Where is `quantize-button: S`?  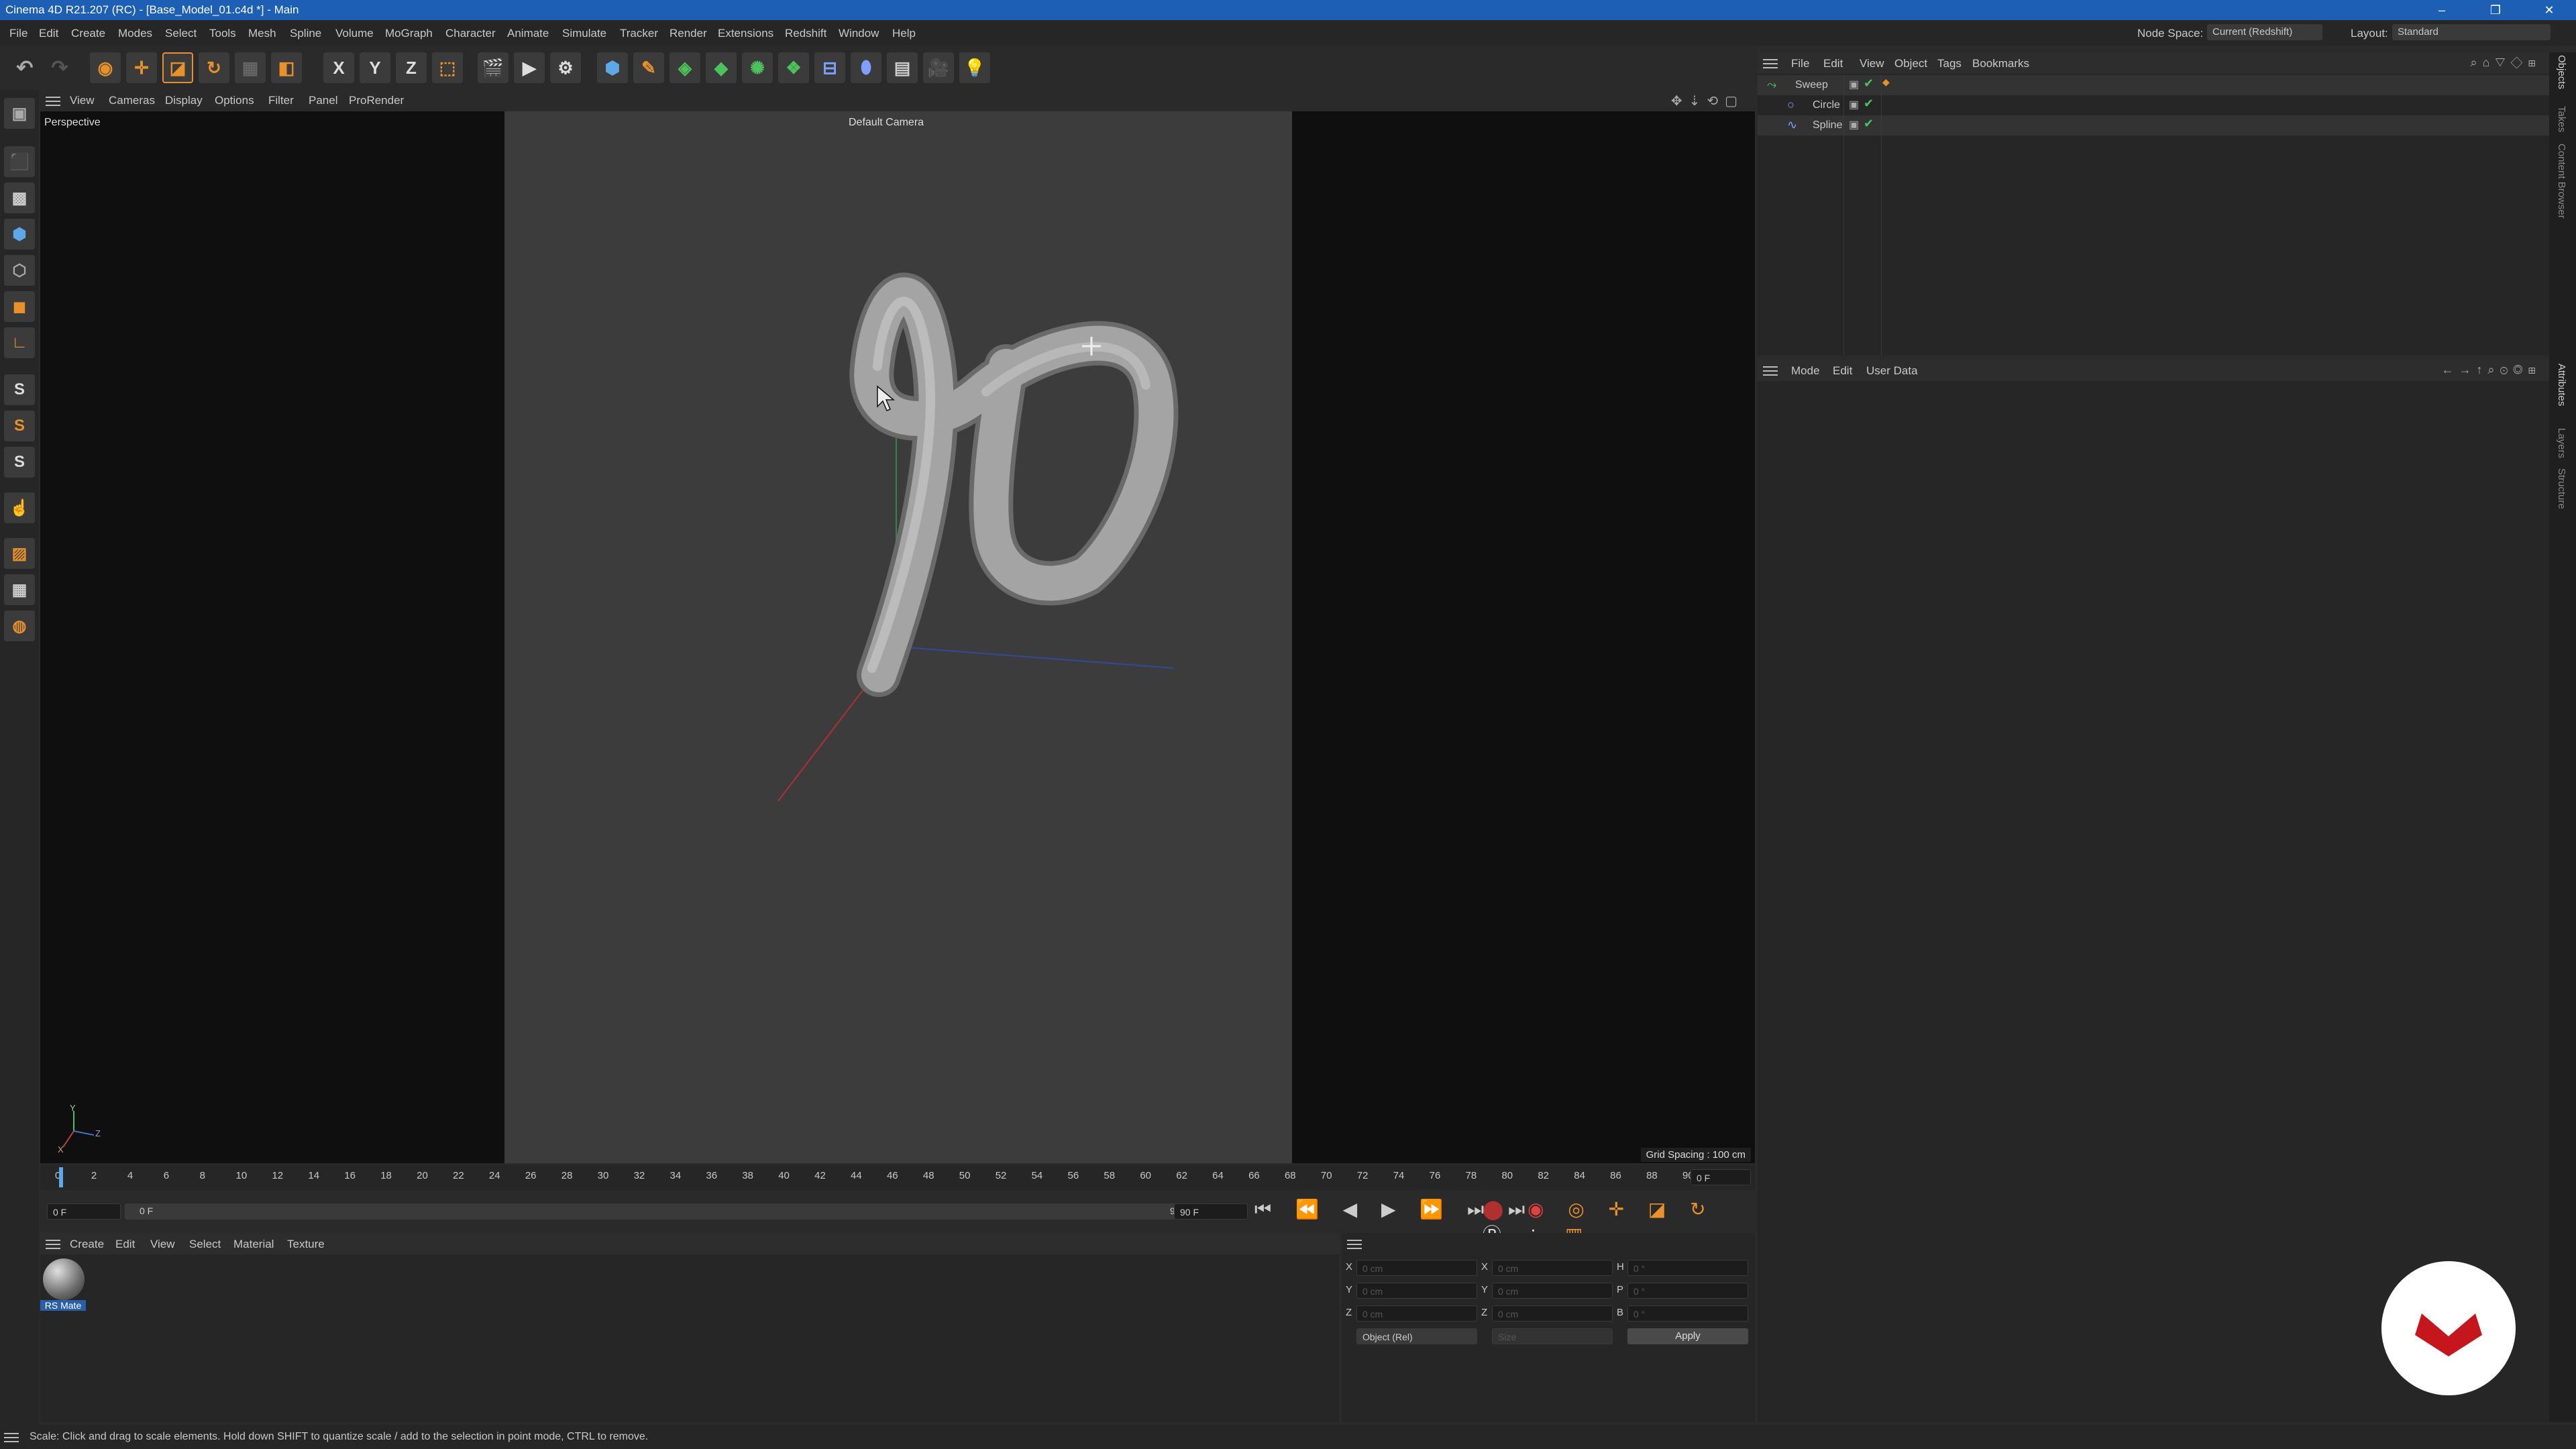
quantize-button: S is located at coordinates (19, 462).